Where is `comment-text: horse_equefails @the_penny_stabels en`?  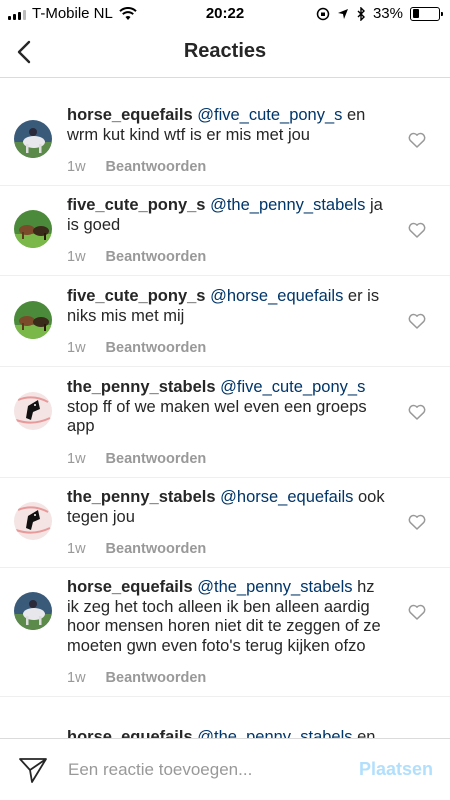 comment-text: horse_equefails @the_penny_stabels en is located at coordinates (228, 733).